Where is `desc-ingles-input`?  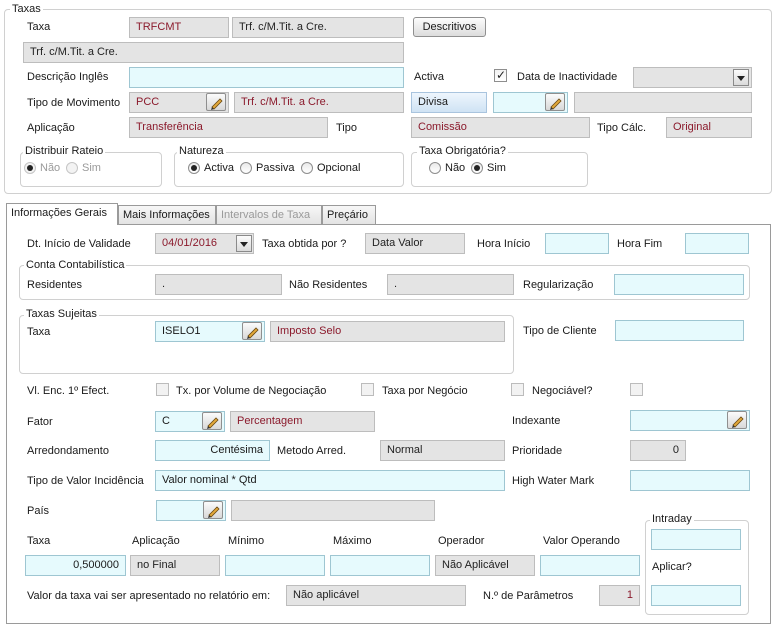 desc-ingles-input is located at coordinates (266, 77).